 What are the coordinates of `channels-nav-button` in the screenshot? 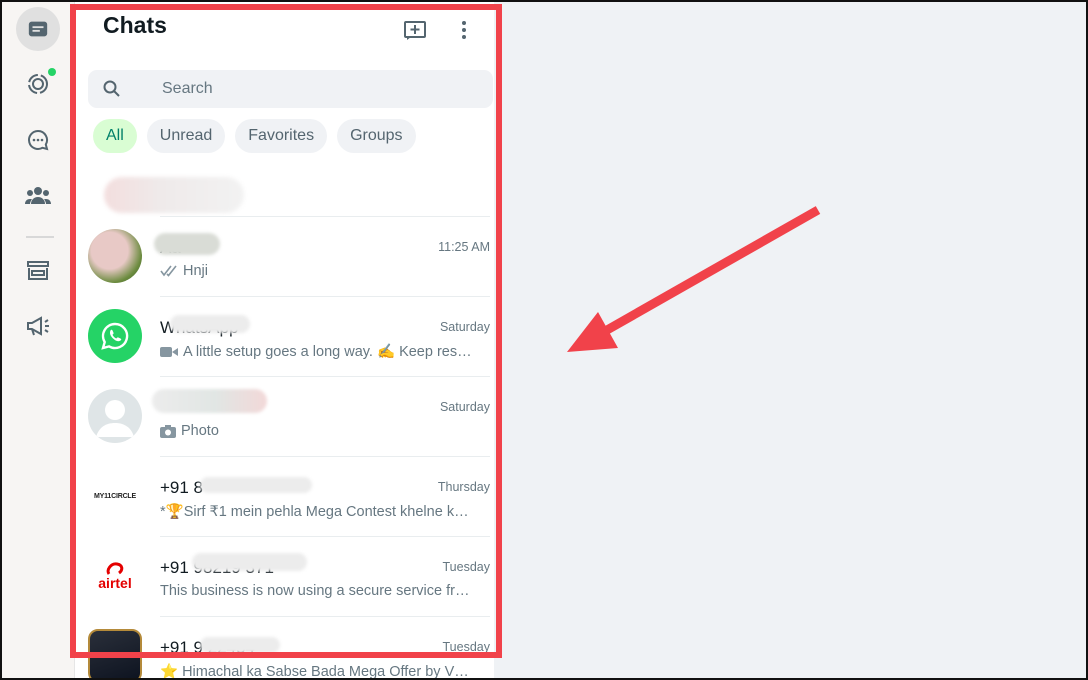 It's located at (38, 140).